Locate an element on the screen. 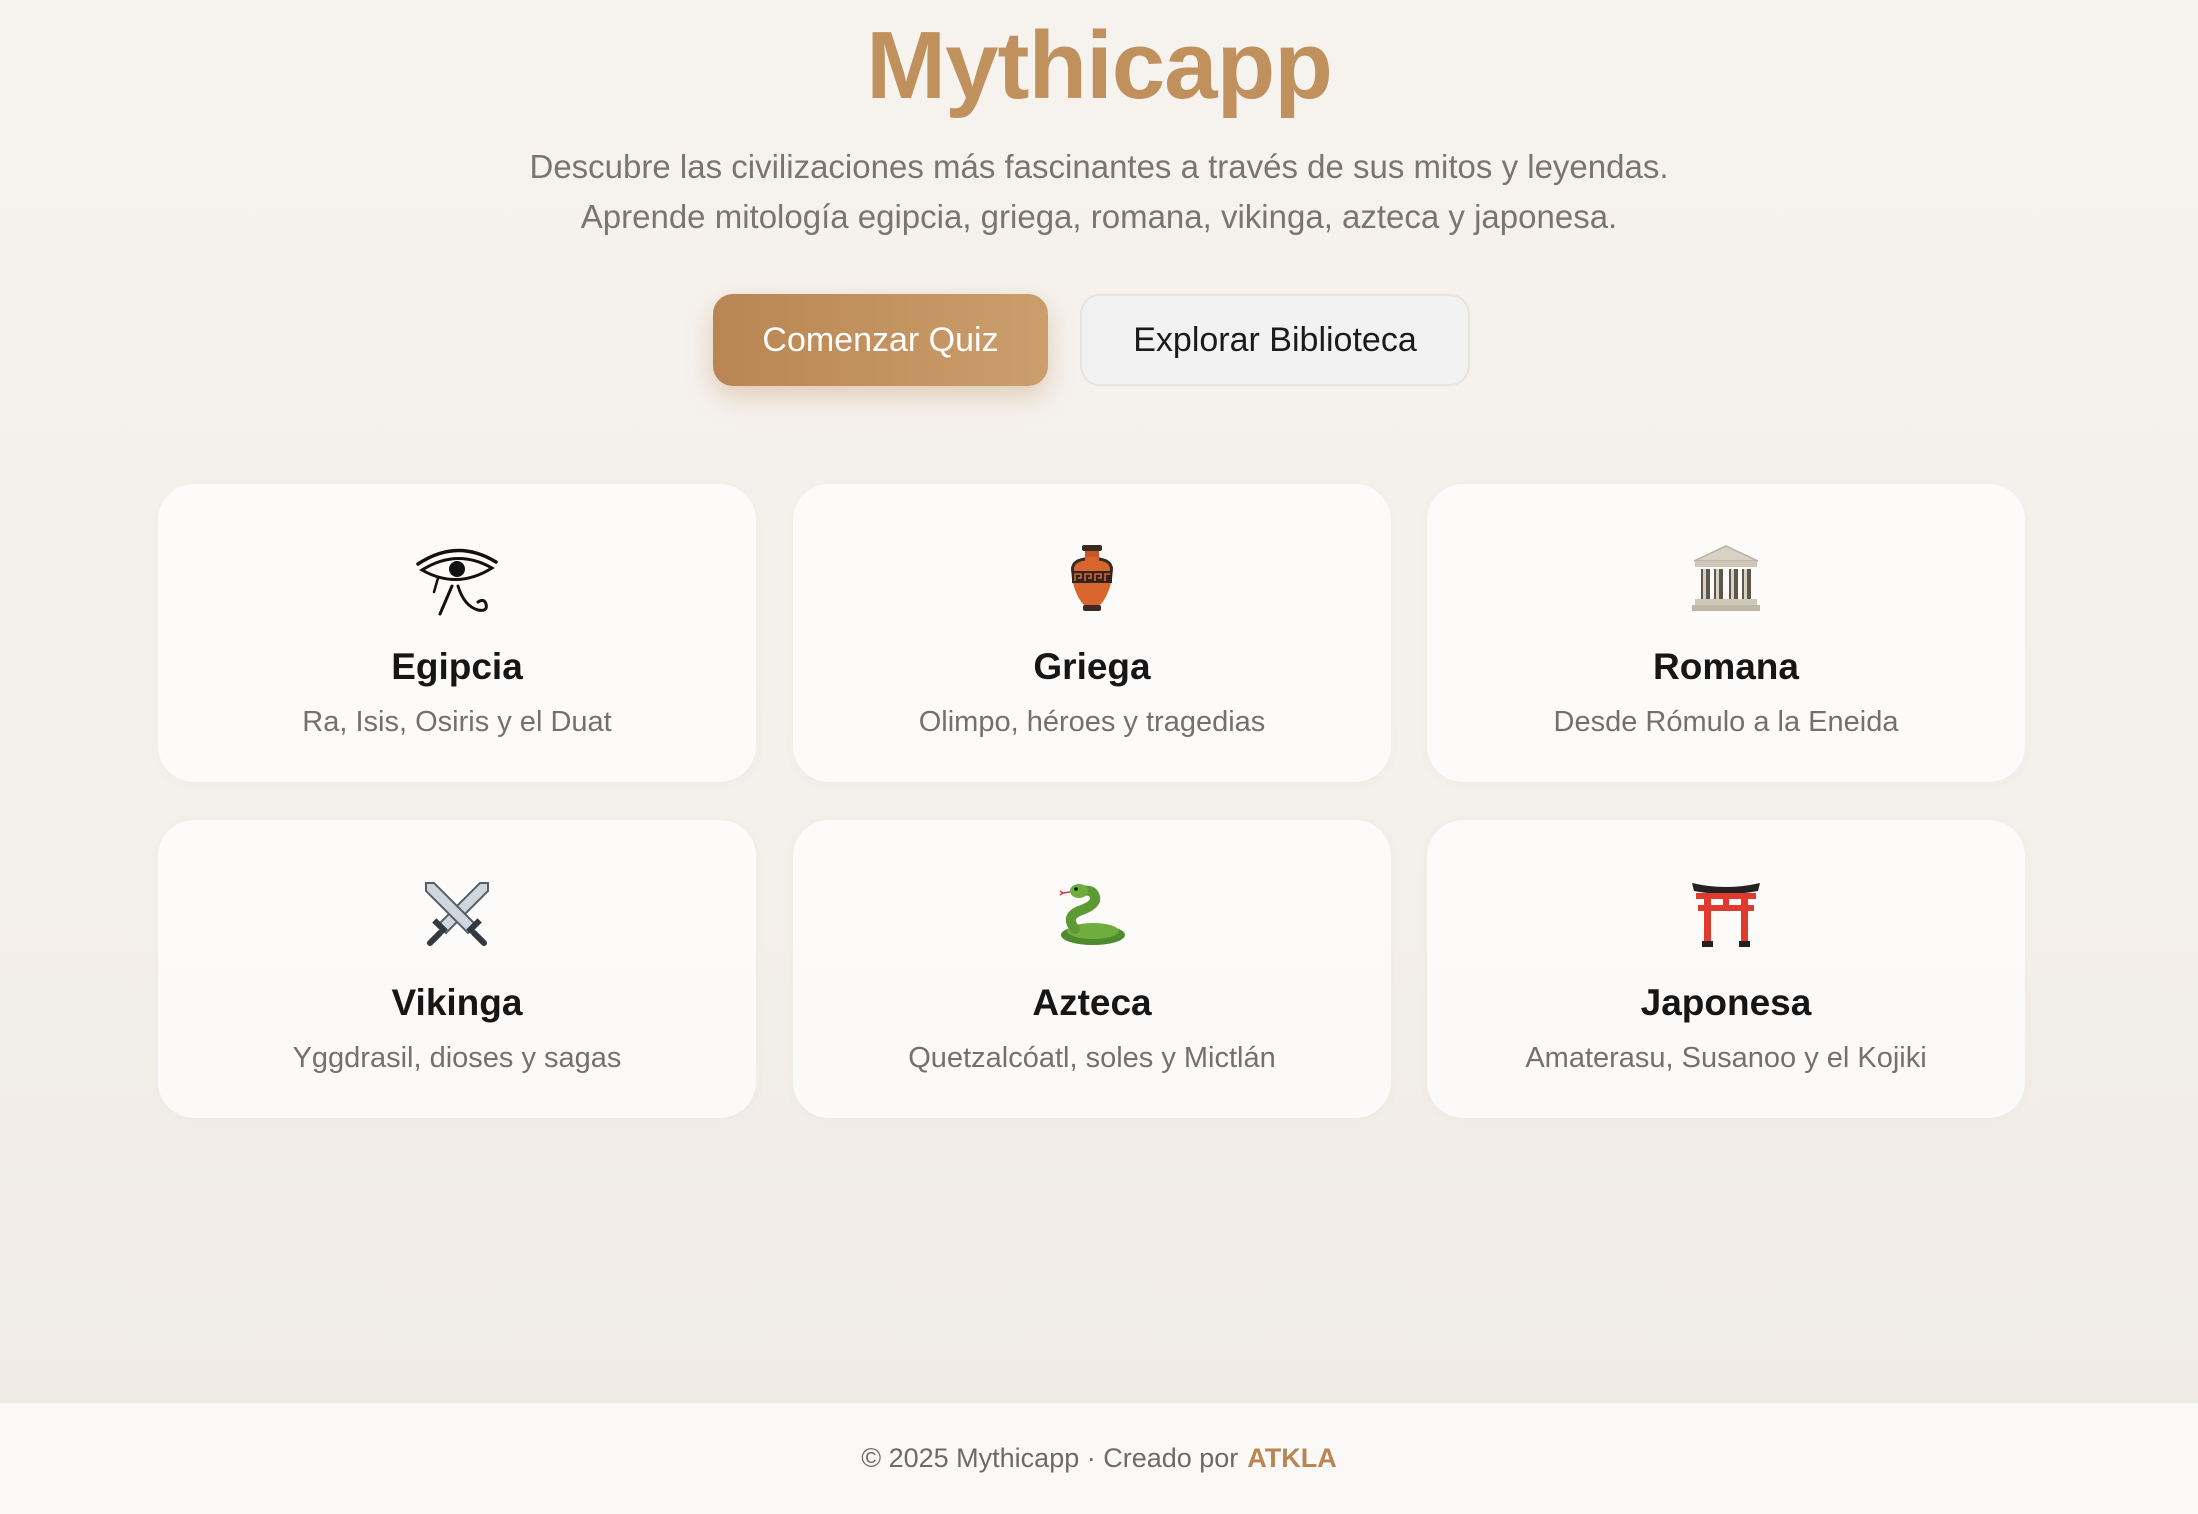  card-title: Romana is located at coordinates (1726, 666).